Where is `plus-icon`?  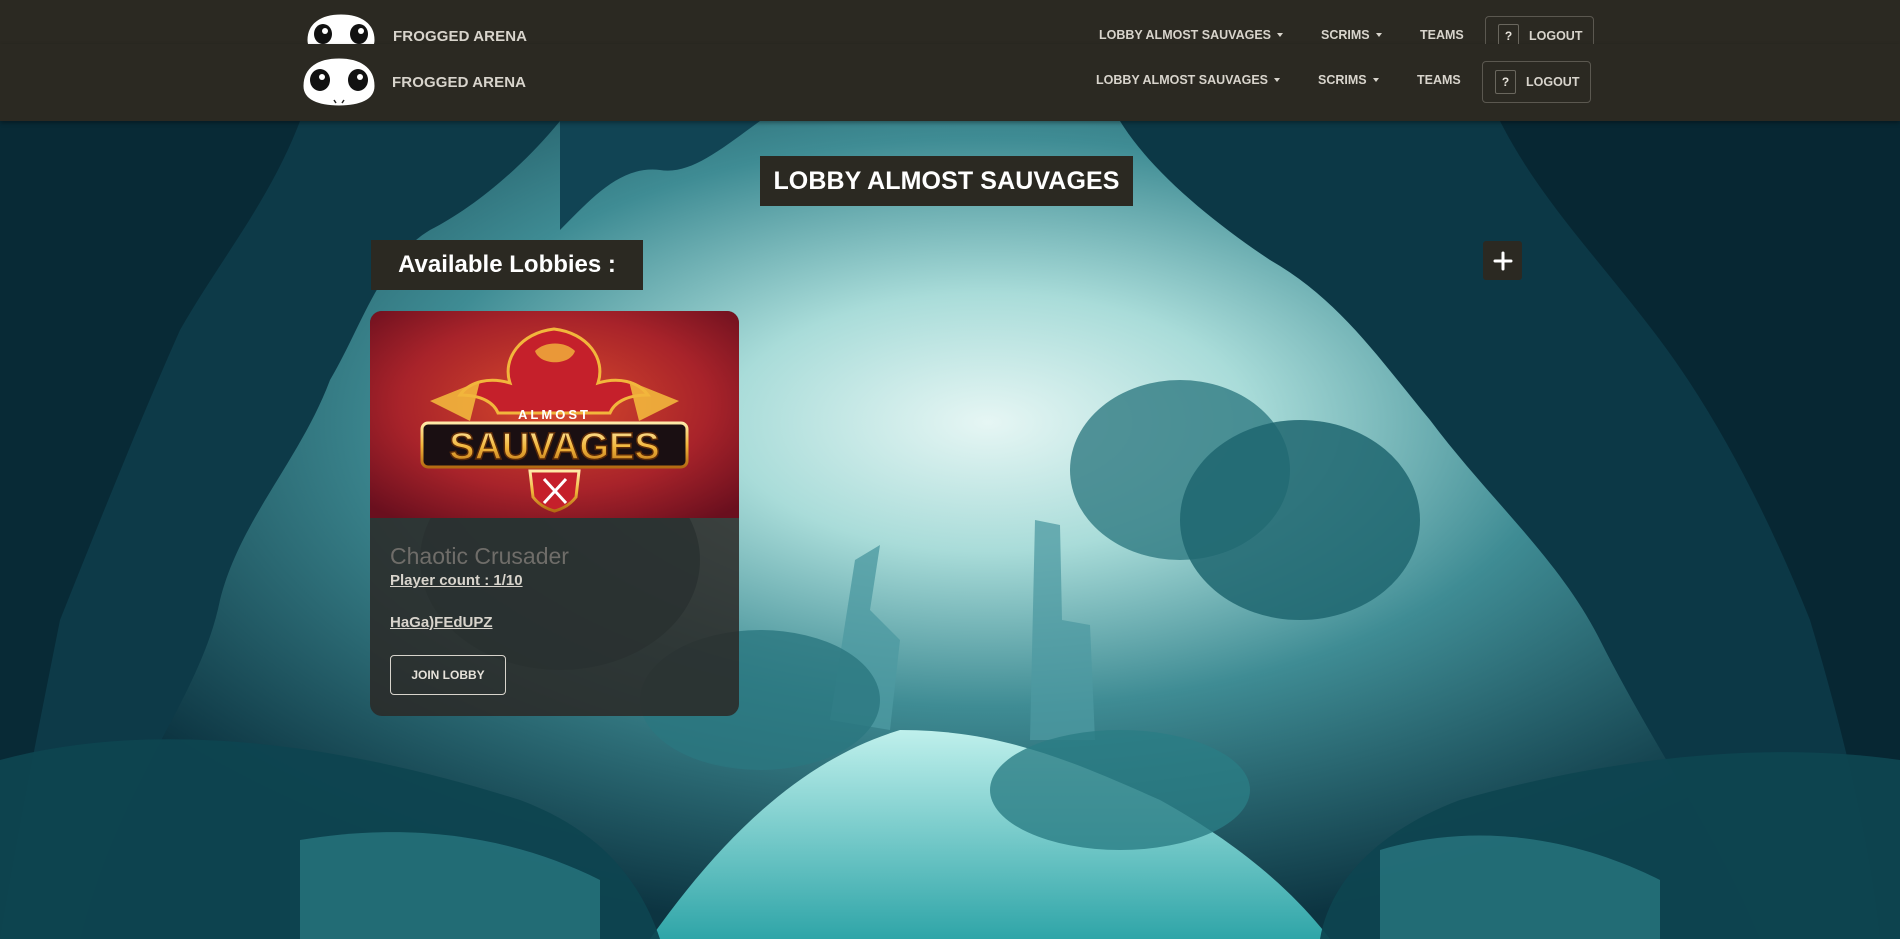
plus-icon is located at coordinates (1502, 260).